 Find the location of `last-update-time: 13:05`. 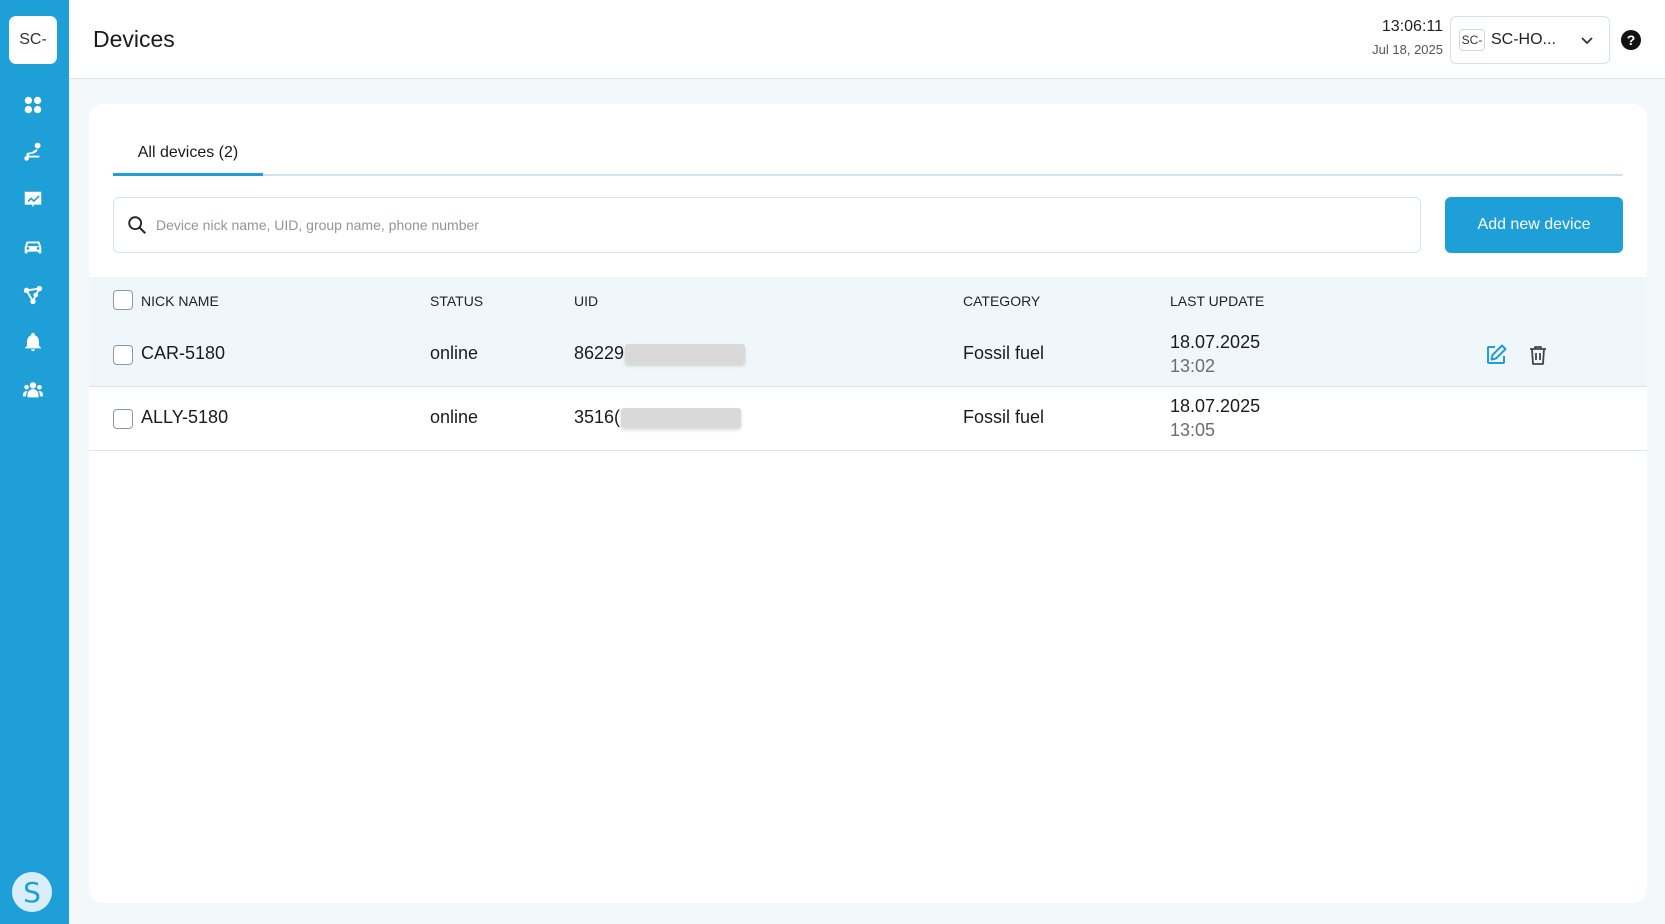

last-update-time: 13:05 is located at coordinates (1193, 430).